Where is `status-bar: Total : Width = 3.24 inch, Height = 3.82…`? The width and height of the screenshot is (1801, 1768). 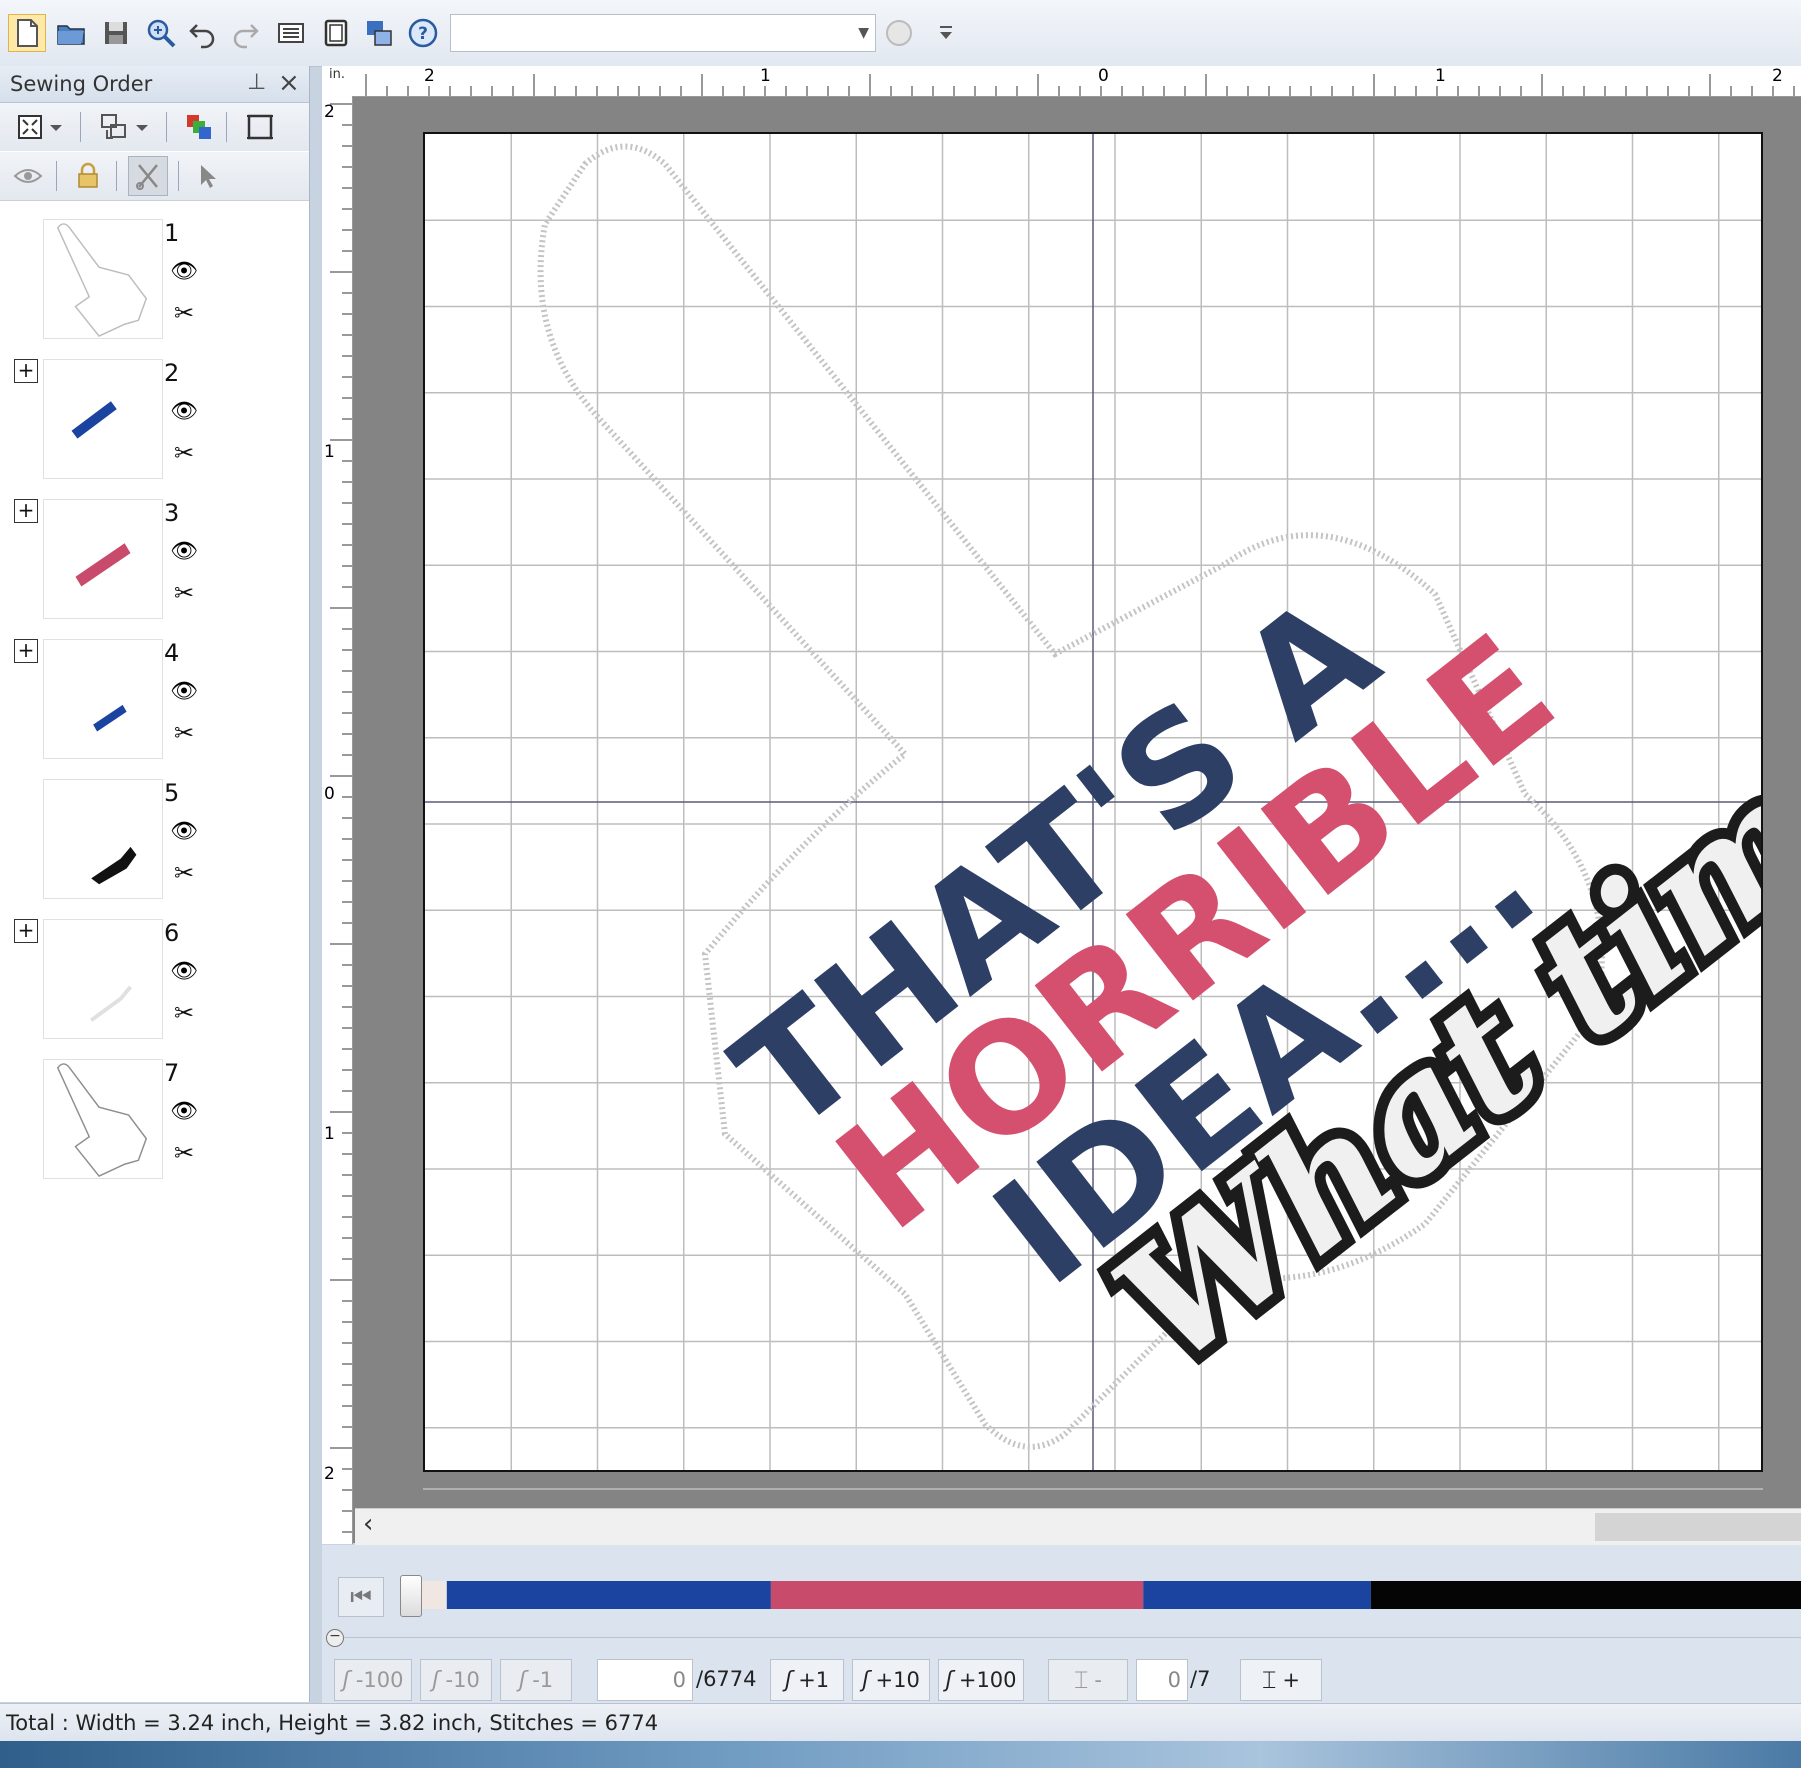
status-bar: Total : Width = 3.24 inch, Height = 3.82… is located at coordinates (900, 1722).